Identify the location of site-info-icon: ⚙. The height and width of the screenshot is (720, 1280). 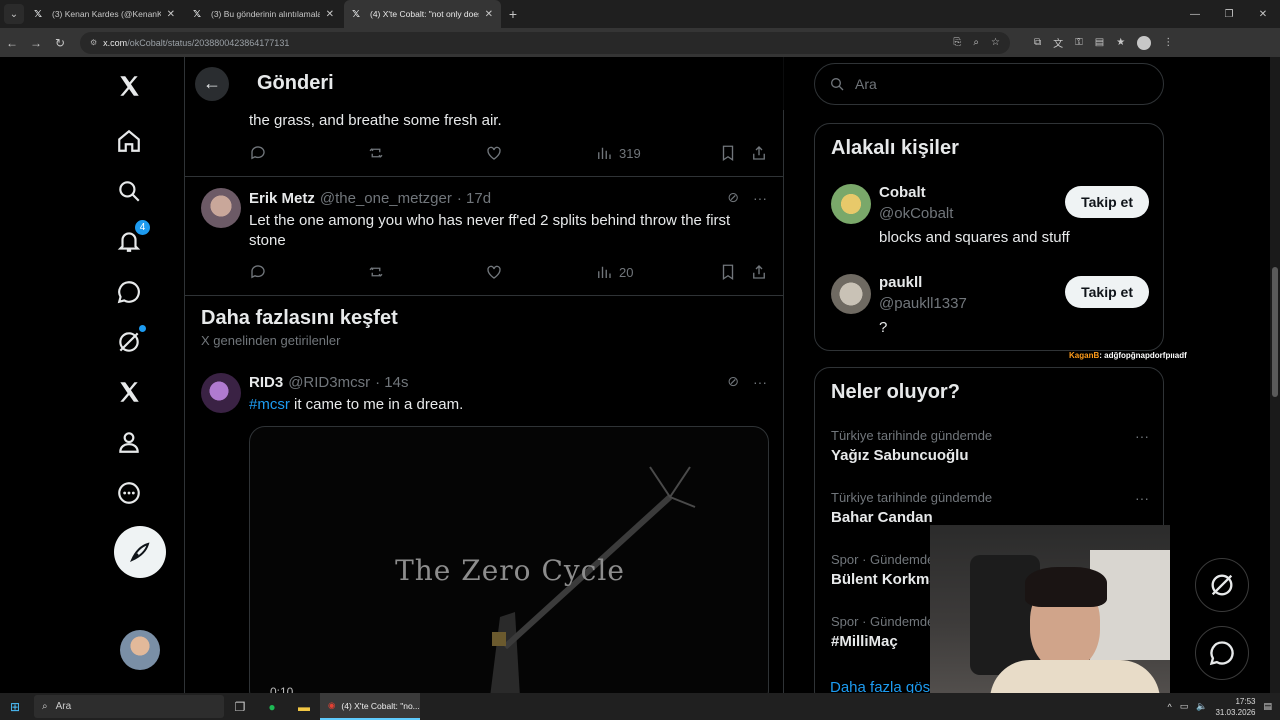
(93, 42).